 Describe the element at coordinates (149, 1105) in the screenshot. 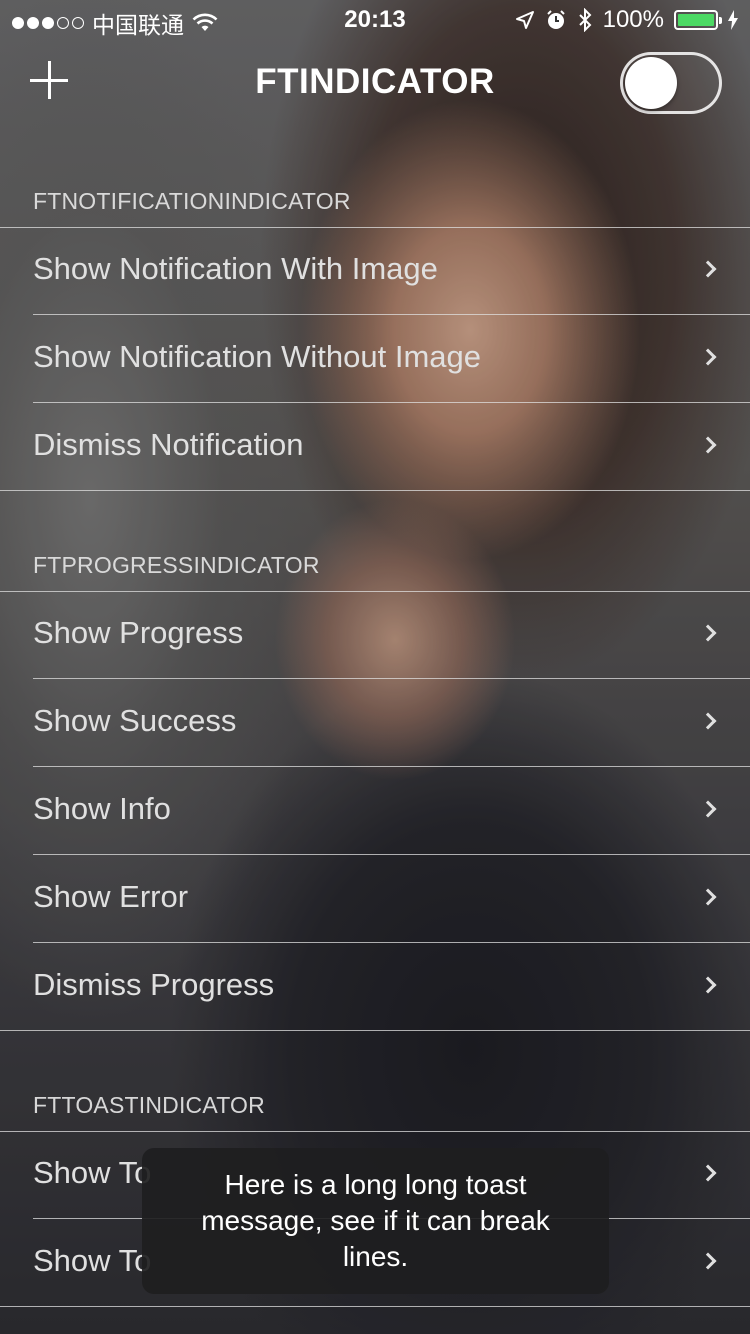

I see `section-header-toast: FTTOASTINDICATOR` at that location.